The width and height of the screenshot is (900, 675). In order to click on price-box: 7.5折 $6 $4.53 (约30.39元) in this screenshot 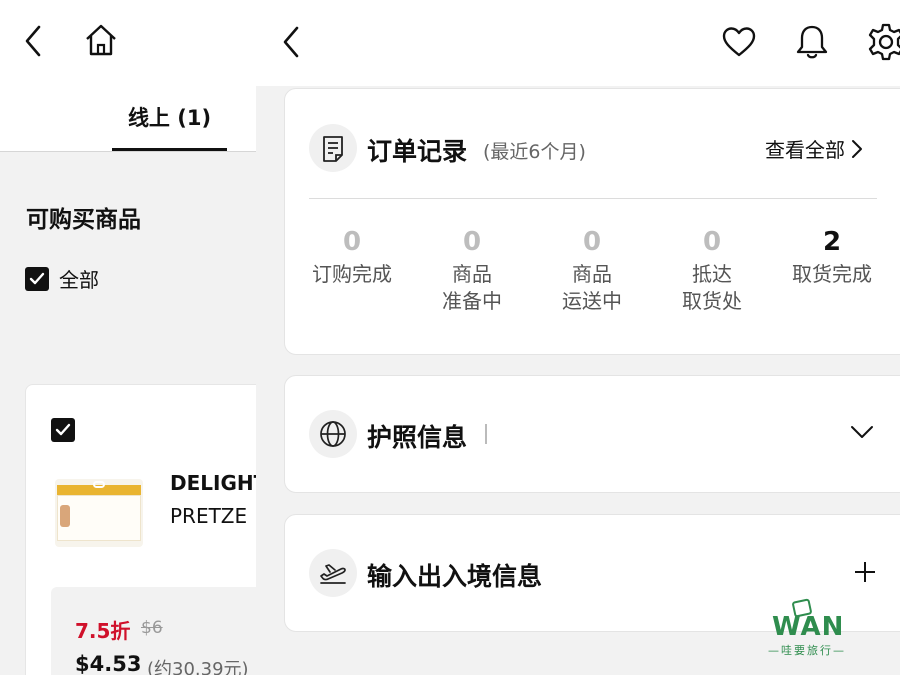, I will do `click(153, 631)`.